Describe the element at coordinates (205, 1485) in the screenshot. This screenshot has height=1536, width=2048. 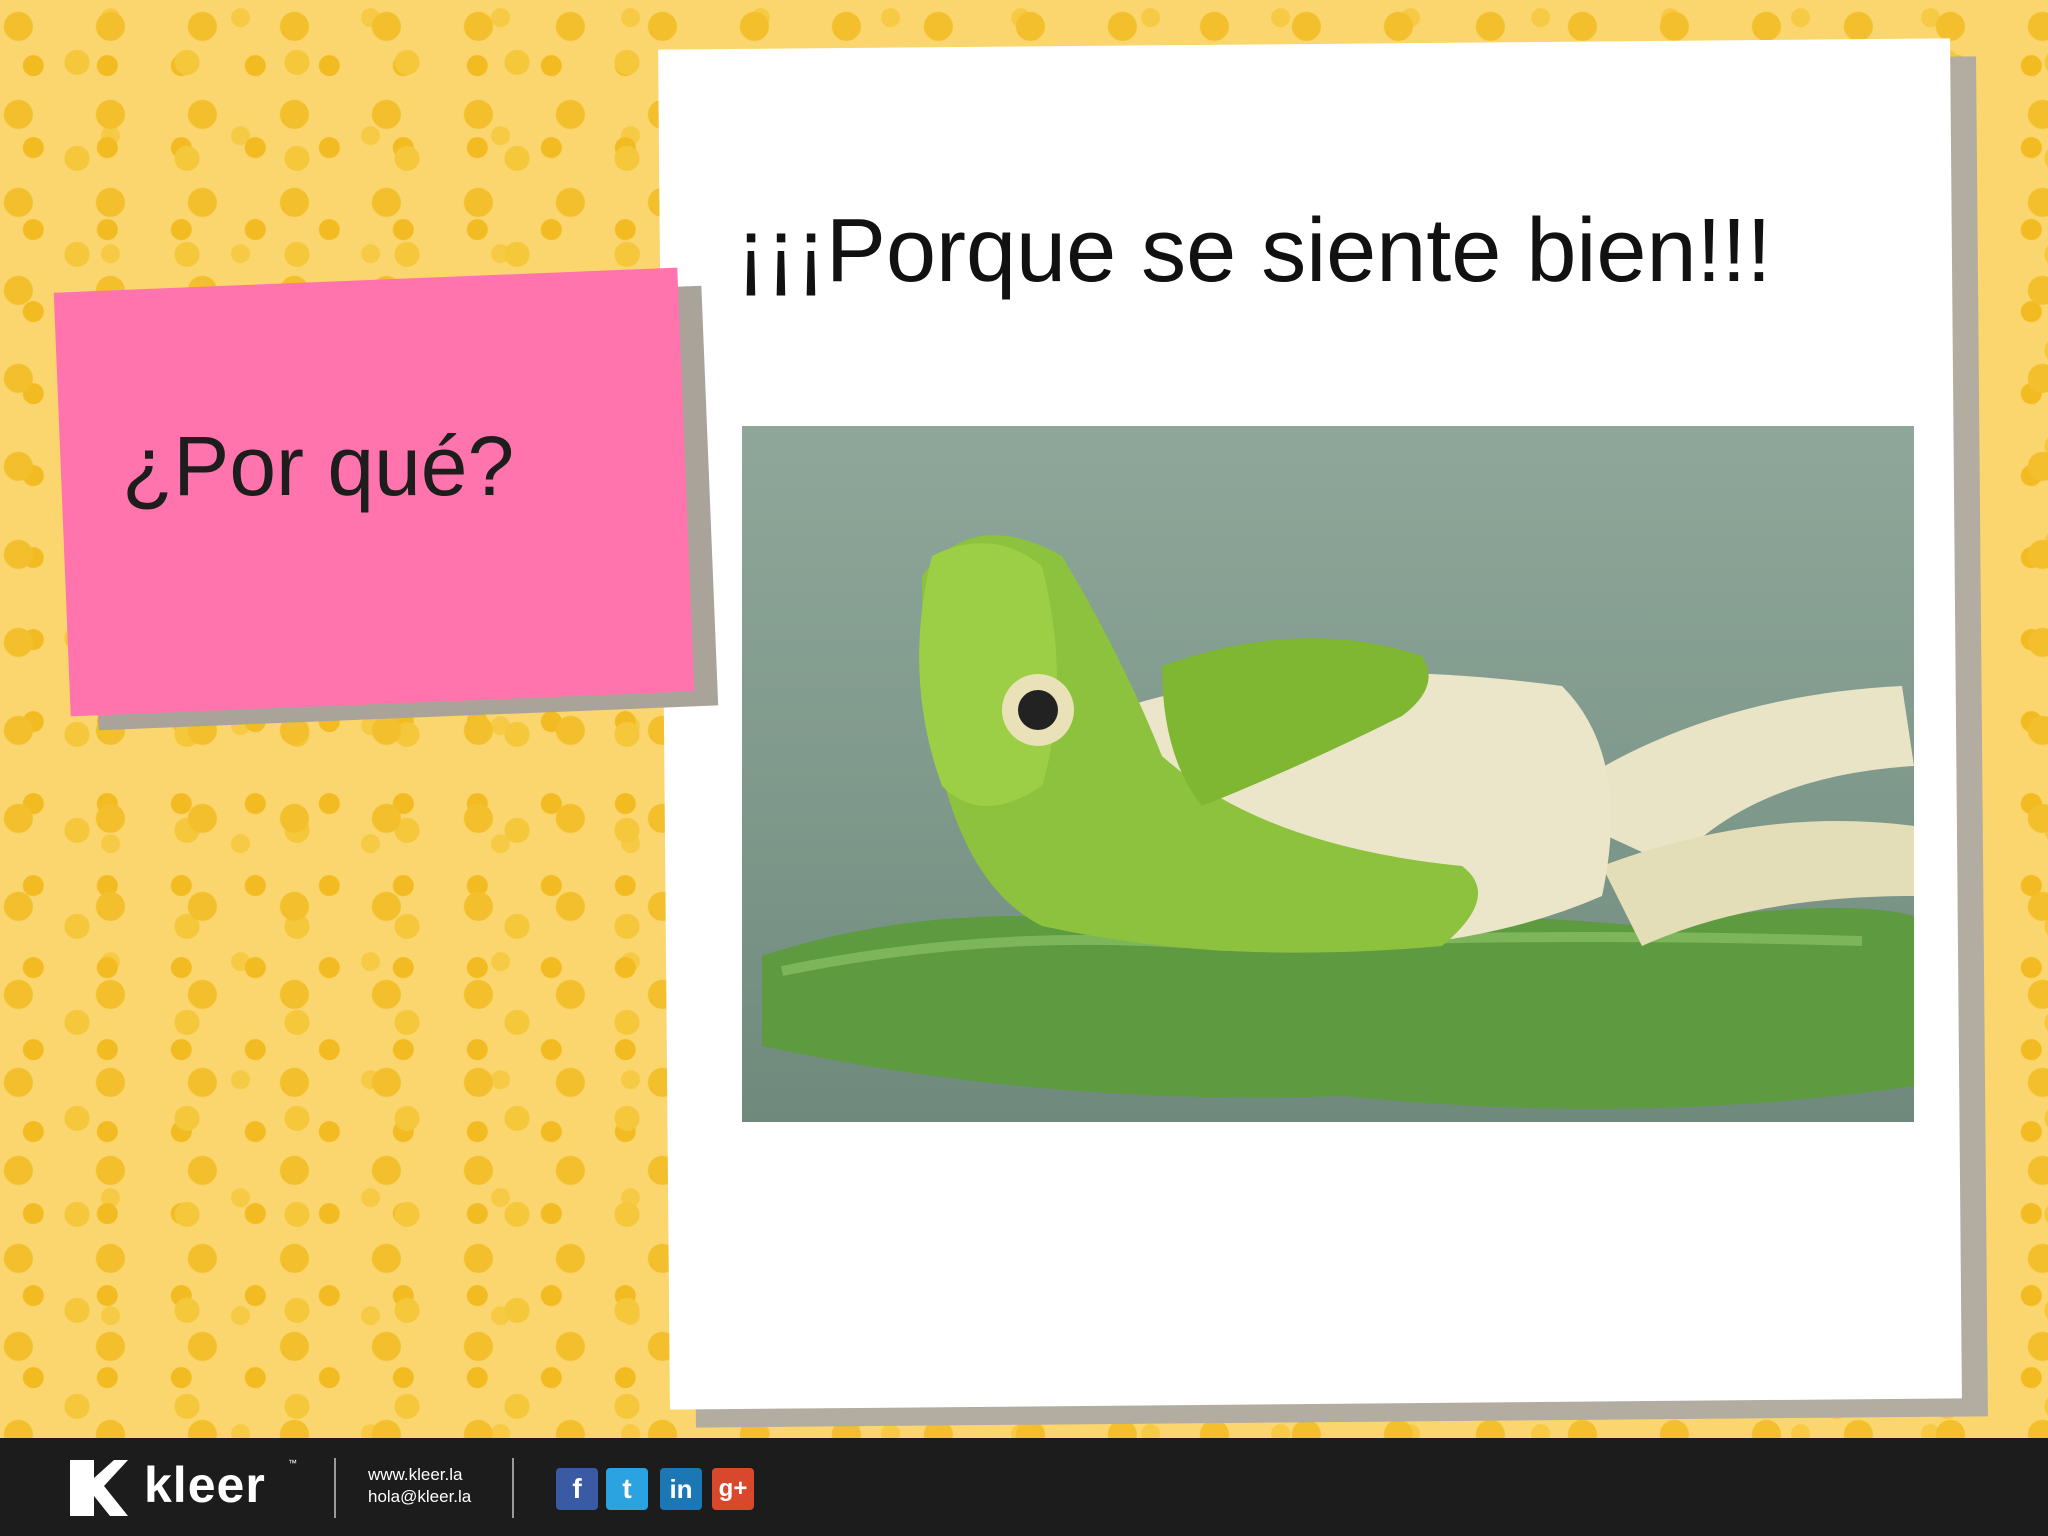
I see `brand-name: kleer` at that location.